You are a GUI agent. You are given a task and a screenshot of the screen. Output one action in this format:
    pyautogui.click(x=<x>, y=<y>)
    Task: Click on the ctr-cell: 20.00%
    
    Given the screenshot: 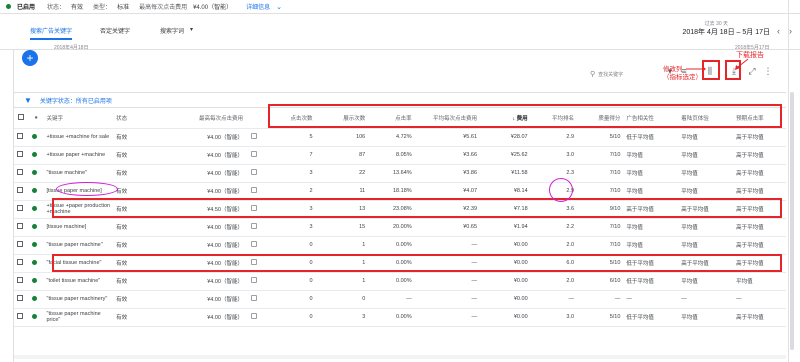 What is the action you would take?
    pyautogui.click(x=391, y=227)
    